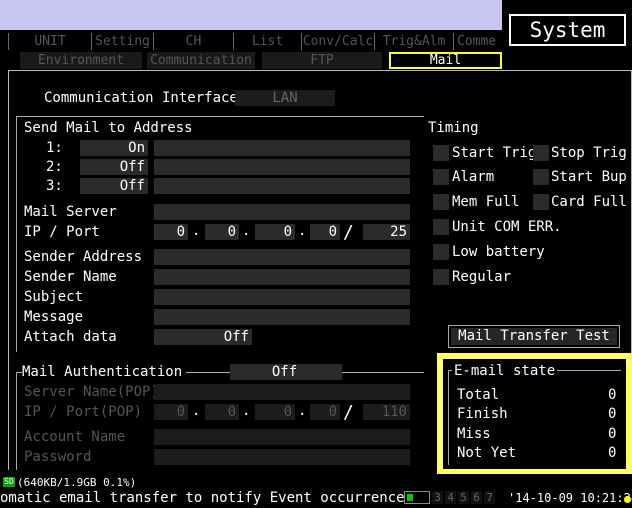  What do you see at coordinates (463, 497) in the screenshot?
I see `unit-5-indicator: 5` at bounding box center [463, 497].